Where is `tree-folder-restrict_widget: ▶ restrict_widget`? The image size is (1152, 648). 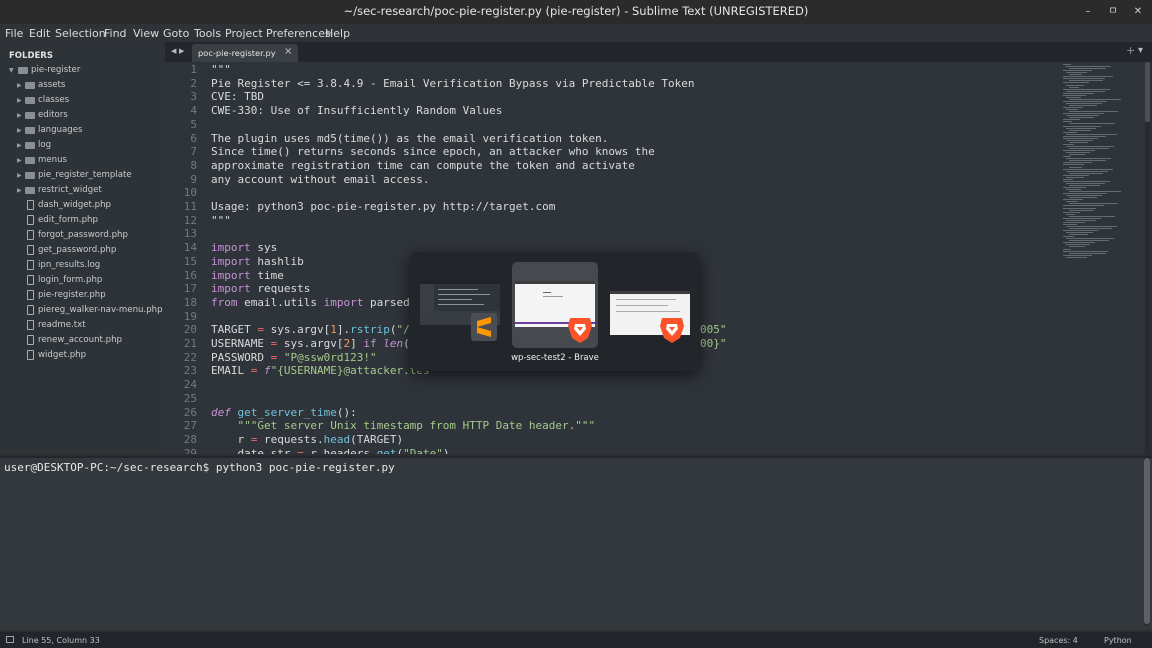 tree-folder-restrict_widget: ▶ restrict_widget is located at coordinates (82, 190).